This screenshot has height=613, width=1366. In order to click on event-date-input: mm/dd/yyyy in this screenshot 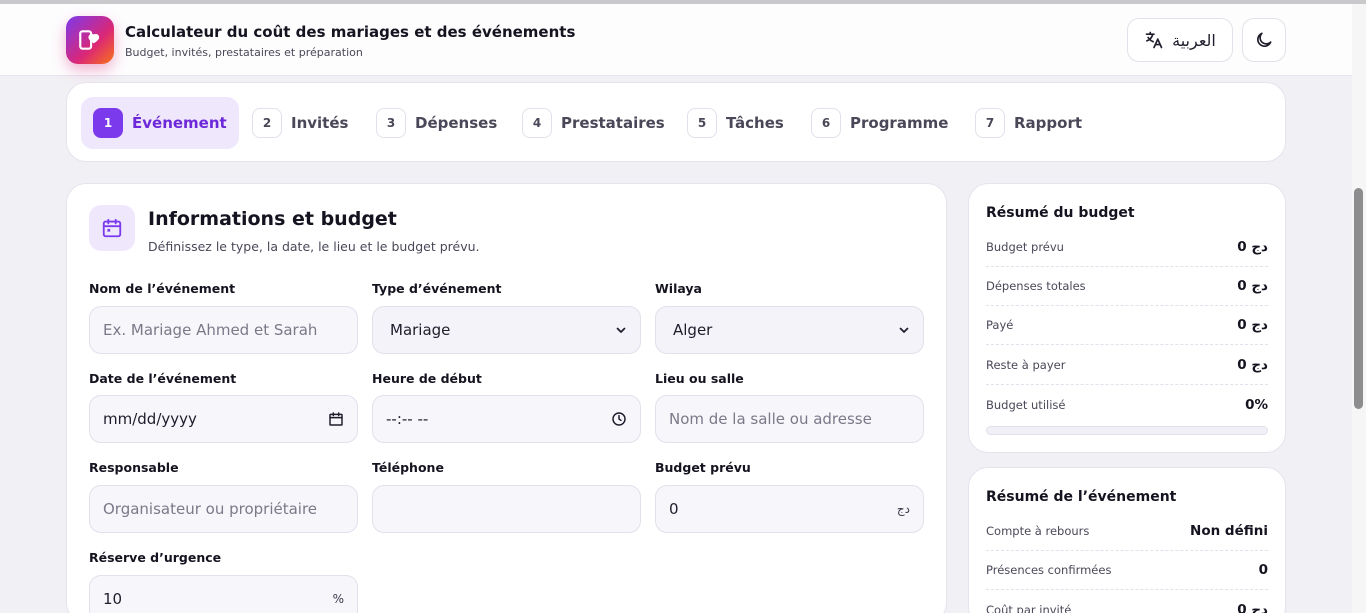, I will do `click(223, 419)`.